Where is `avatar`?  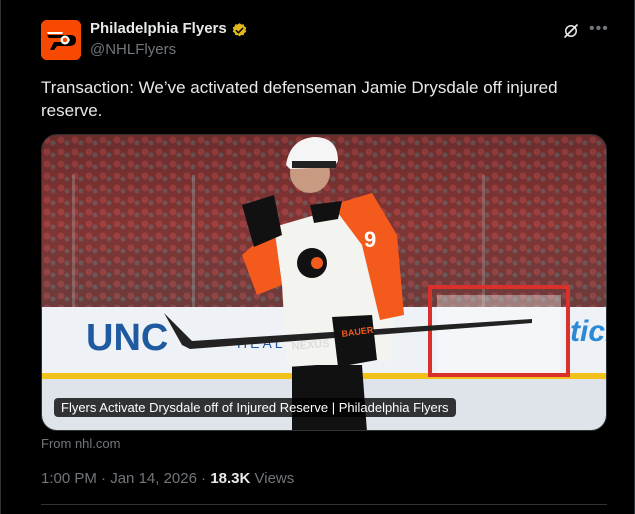
avatar is located at coordinates (61, 40).